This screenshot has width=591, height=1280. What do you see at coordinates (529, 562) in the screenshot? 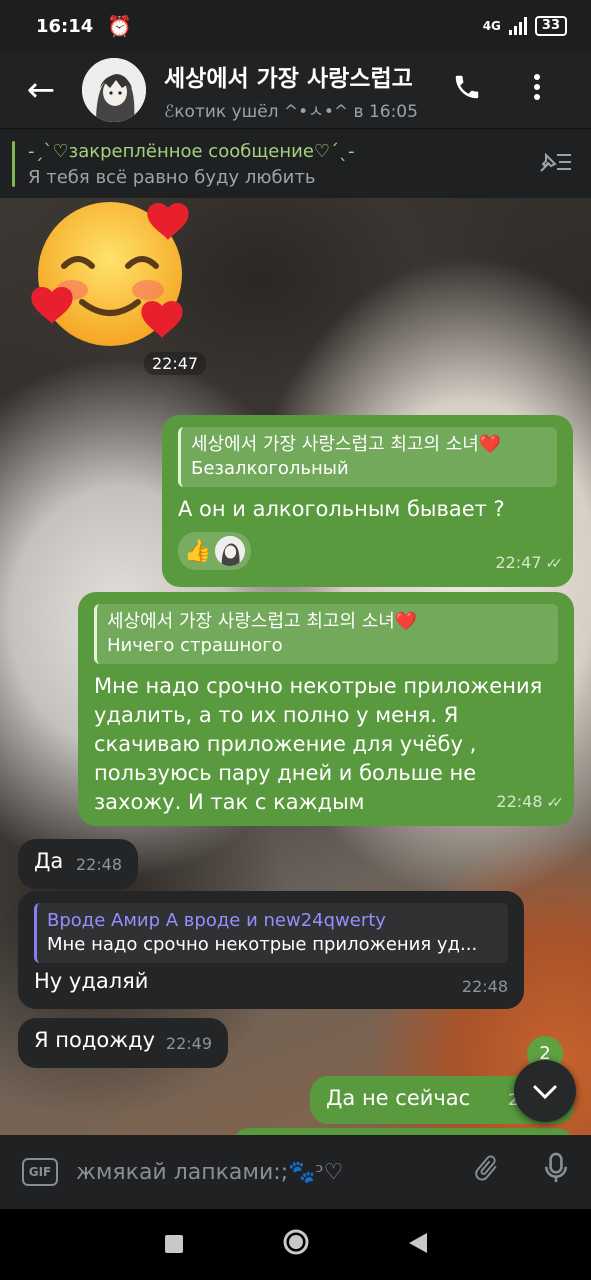
I see `message-time: 22:47 ✓✓` at bounding box center [529, 562].